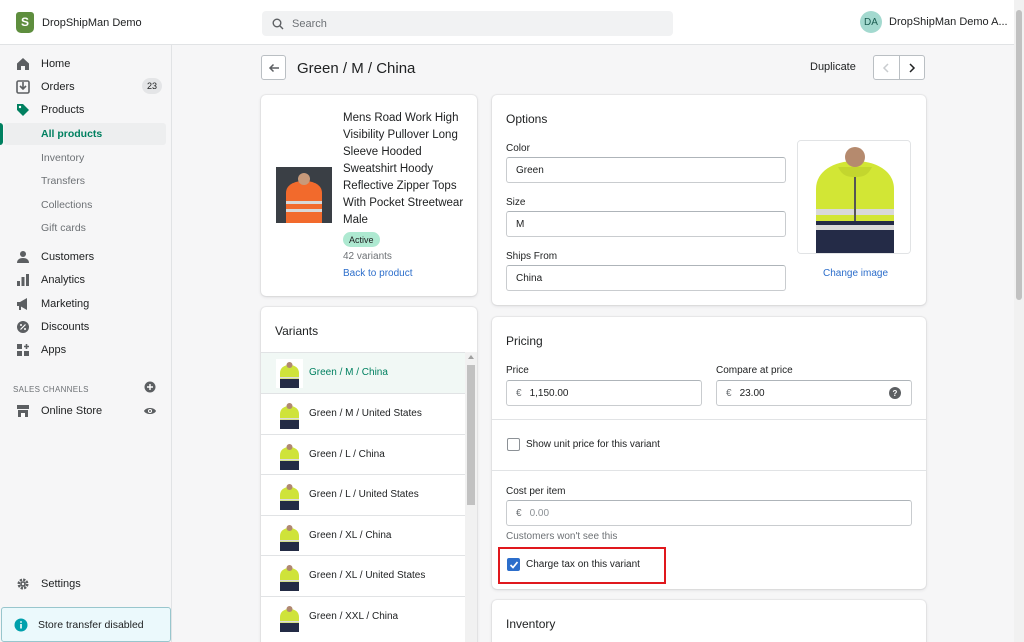  Describe the element at coordinates (23, 64) in the screenshot. I see `home-icon` at that location.